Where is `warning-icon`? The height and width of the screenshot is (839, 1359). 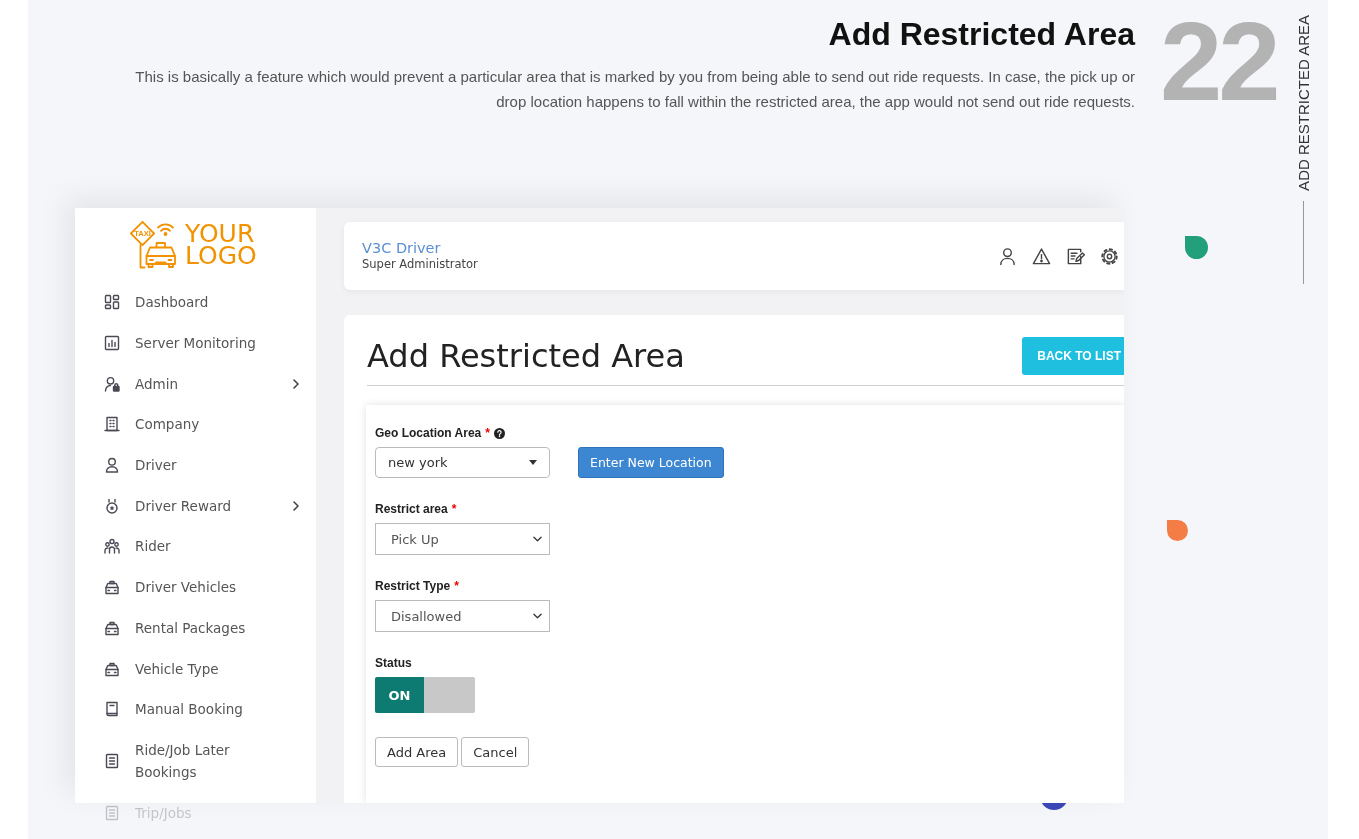
warning-icon is located at coordinates (1041, 256).